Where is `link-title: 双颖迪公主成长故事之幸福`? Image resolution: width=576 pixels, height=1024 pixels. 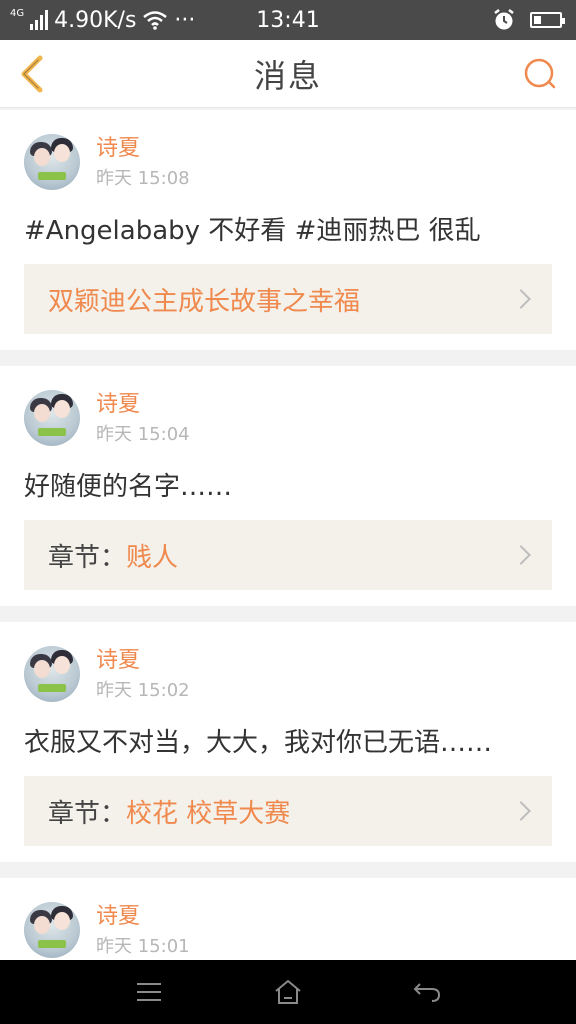 link-title: 双颖迪公主成长故事之幸福 is located at coordinates (204, 301).